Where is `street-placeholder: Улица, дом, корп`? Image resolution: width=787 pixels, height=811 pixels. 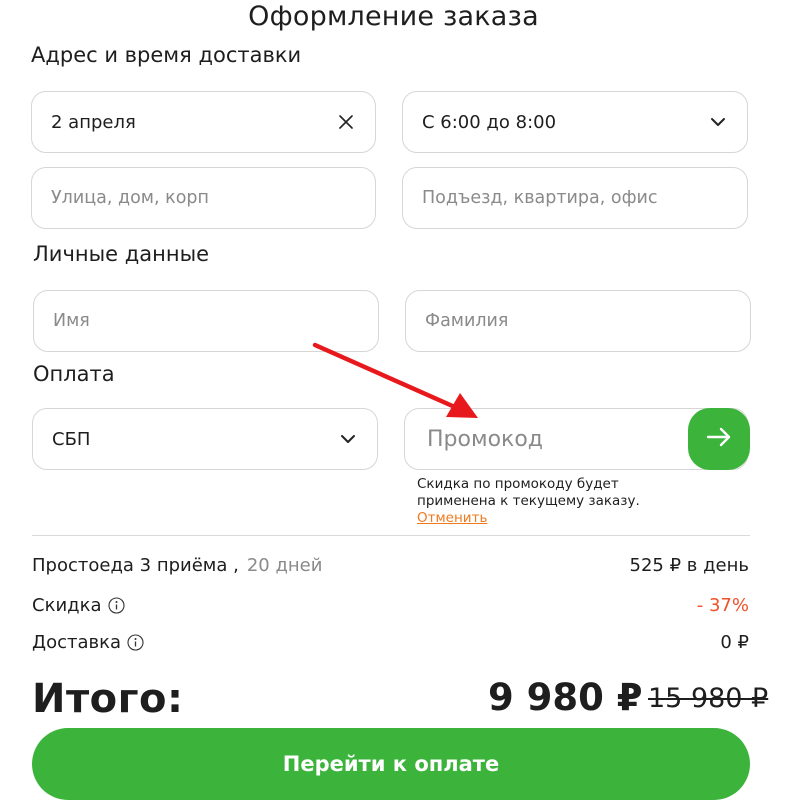 street-placeholder: Улица, дом, корп is located at coordinates (130, 198).